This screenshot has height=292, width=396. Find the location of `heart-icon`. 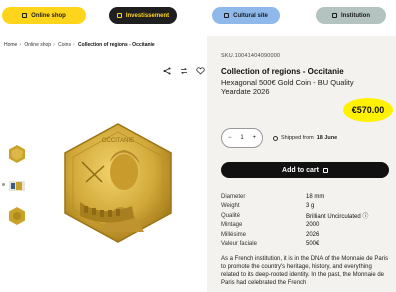

heart-icon is located at coordinates (200, 70).